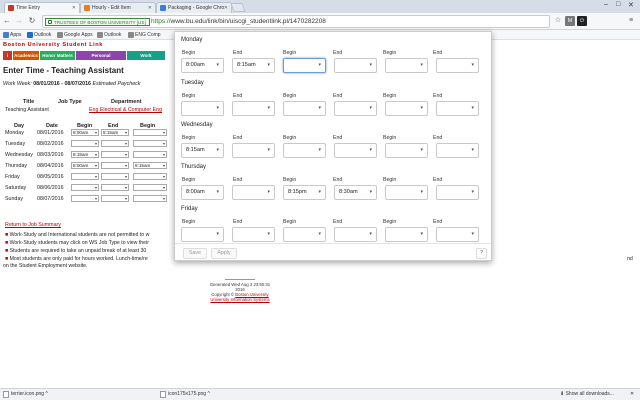 This screenshot has height=400, width=640. Describe the element at coordinates (150, 165) in the screenshot. I see `begin-2-select: 8:15am` at that location.